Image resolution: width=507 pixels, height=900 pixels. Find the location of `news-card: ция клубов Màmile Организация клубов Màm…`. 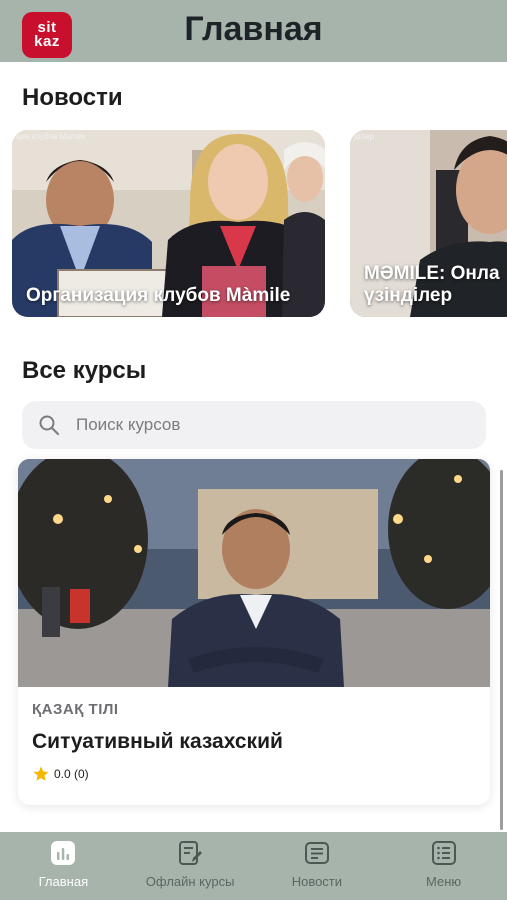

news-card: ция клубов Màmile Организация клубов Màm… is located at coordinates (168, 223).